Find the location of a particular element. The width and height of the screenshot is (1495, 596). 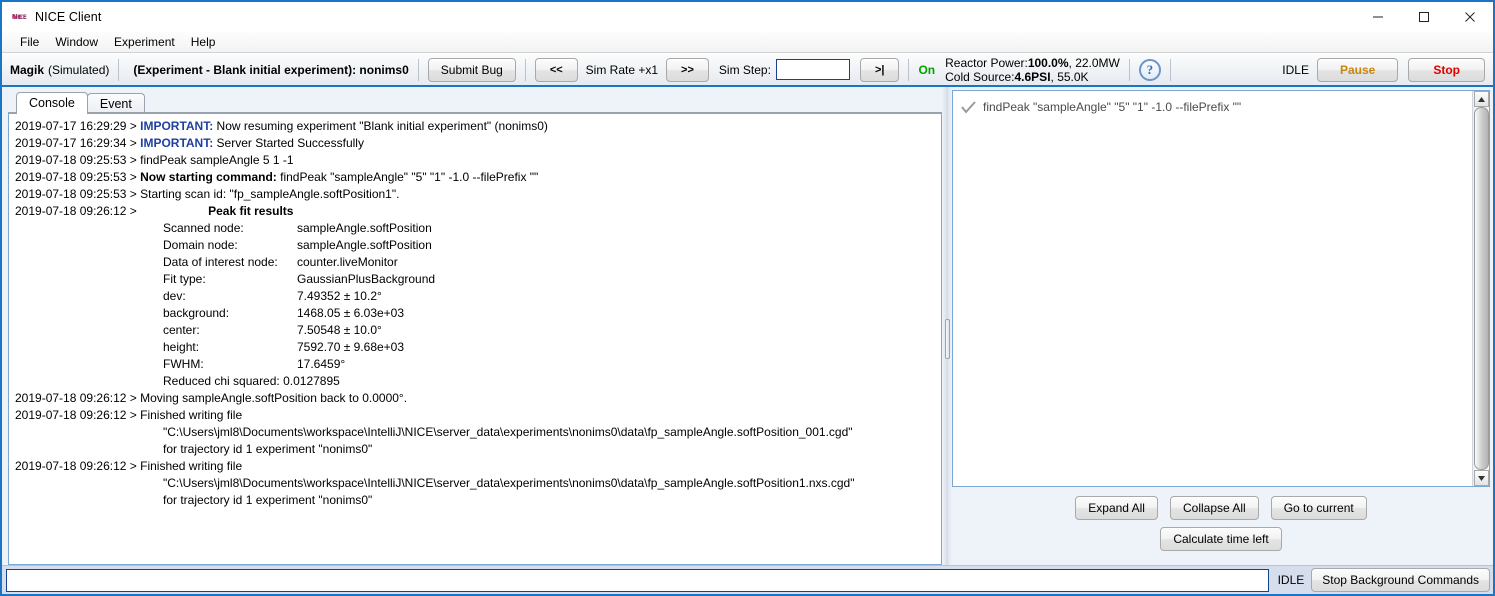

command-tree-scrollbar is located at coordinates (1480, 288).